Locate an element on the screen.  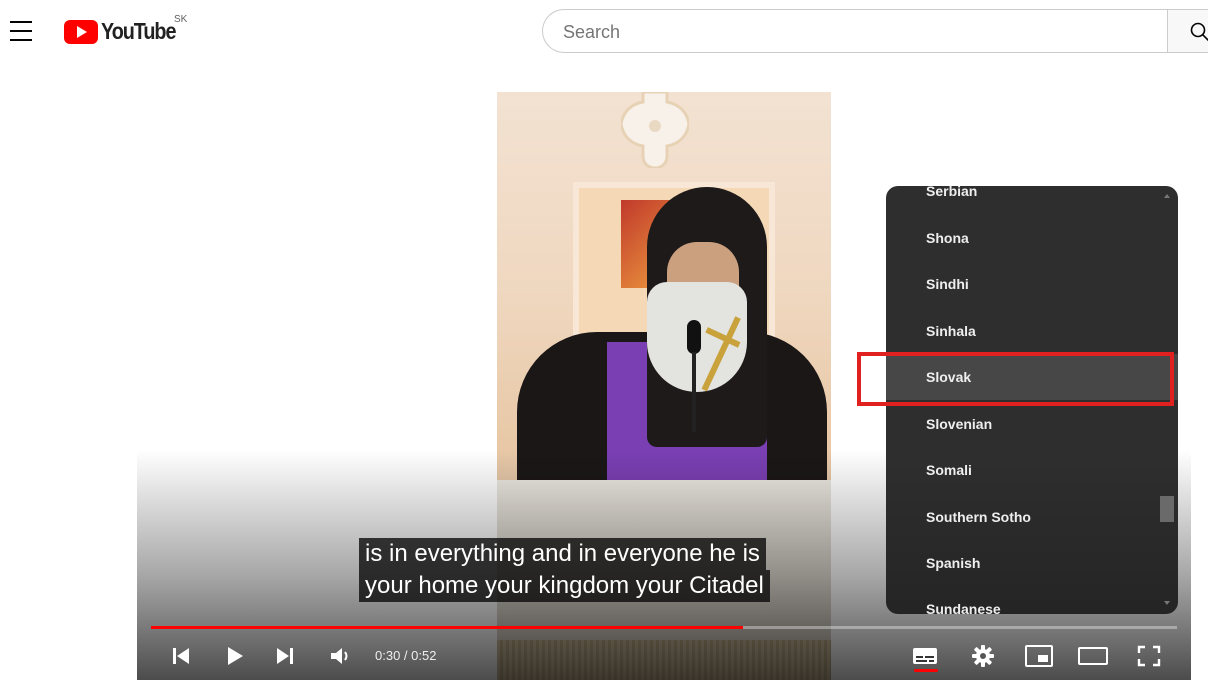
miniplayer-icon is located at coordinates (1039, 656).